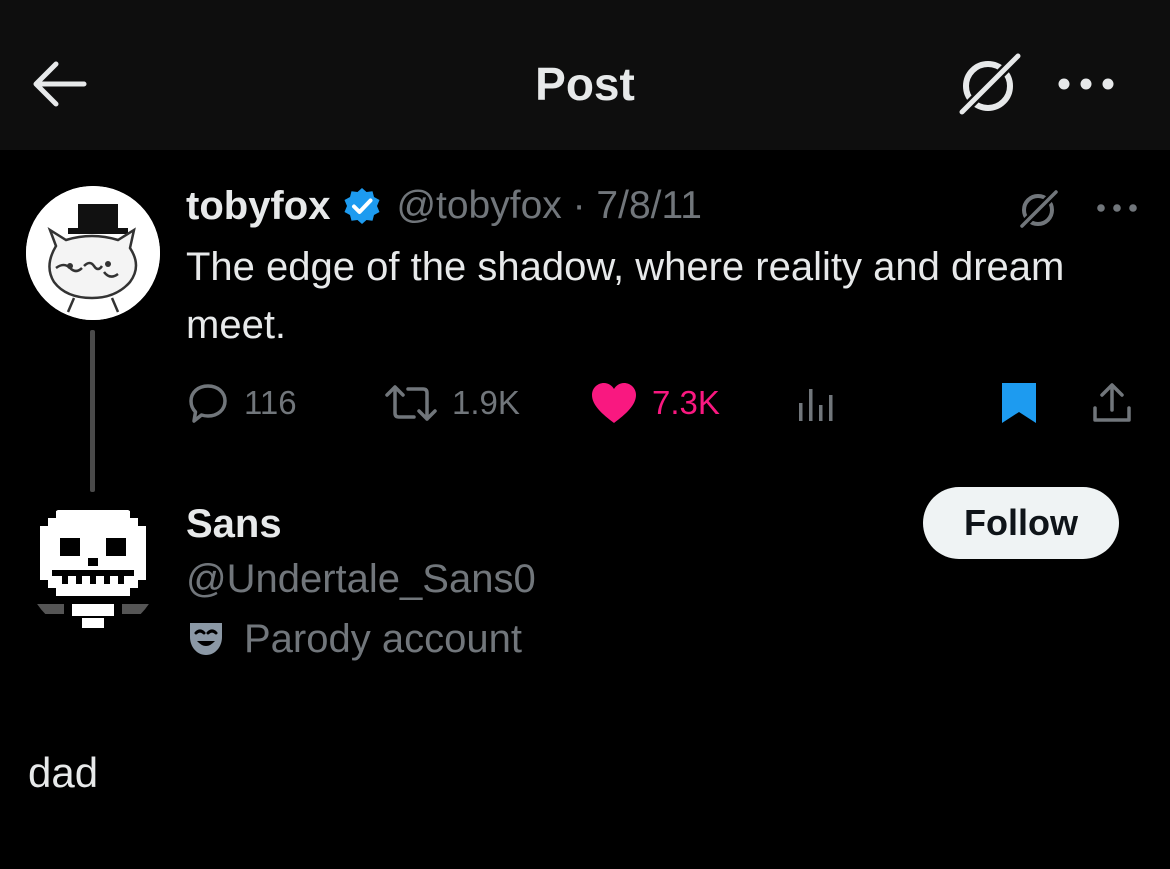 This screenshot has width=1170, height=869. What do you see at coordinates (208, 403) in the screenshot?
I see `reply-bubble-icon` at bounding box center [208, 403].